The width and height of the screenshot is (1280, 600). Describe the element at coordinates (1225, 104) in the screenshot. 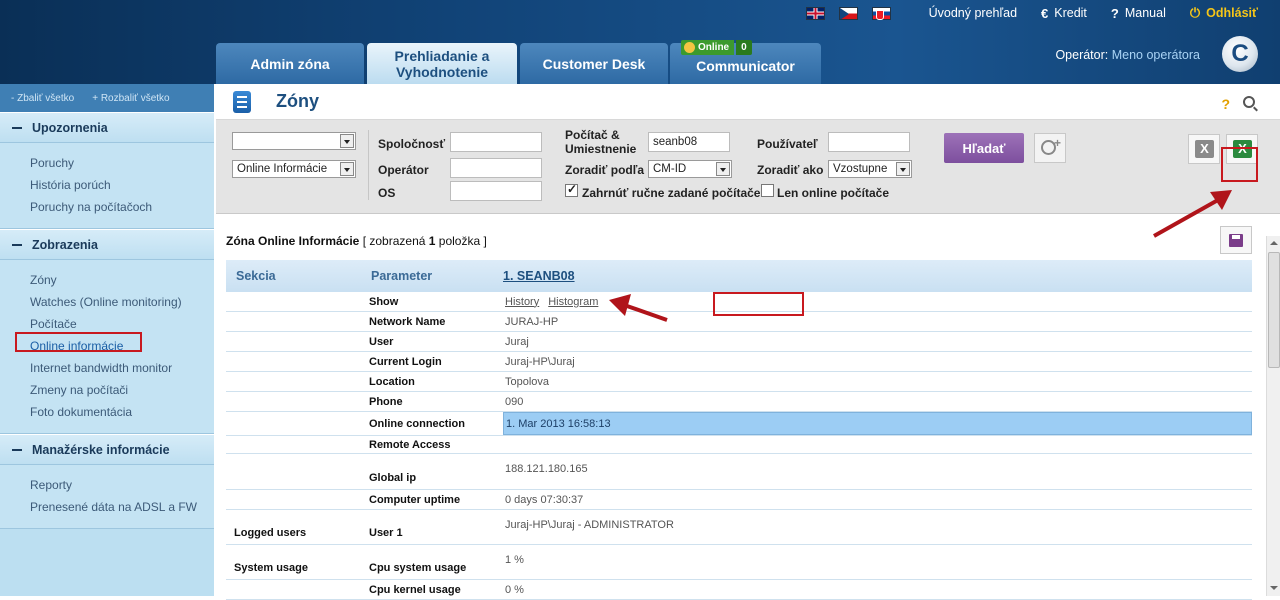

I see `help-icon: ?` at that location.